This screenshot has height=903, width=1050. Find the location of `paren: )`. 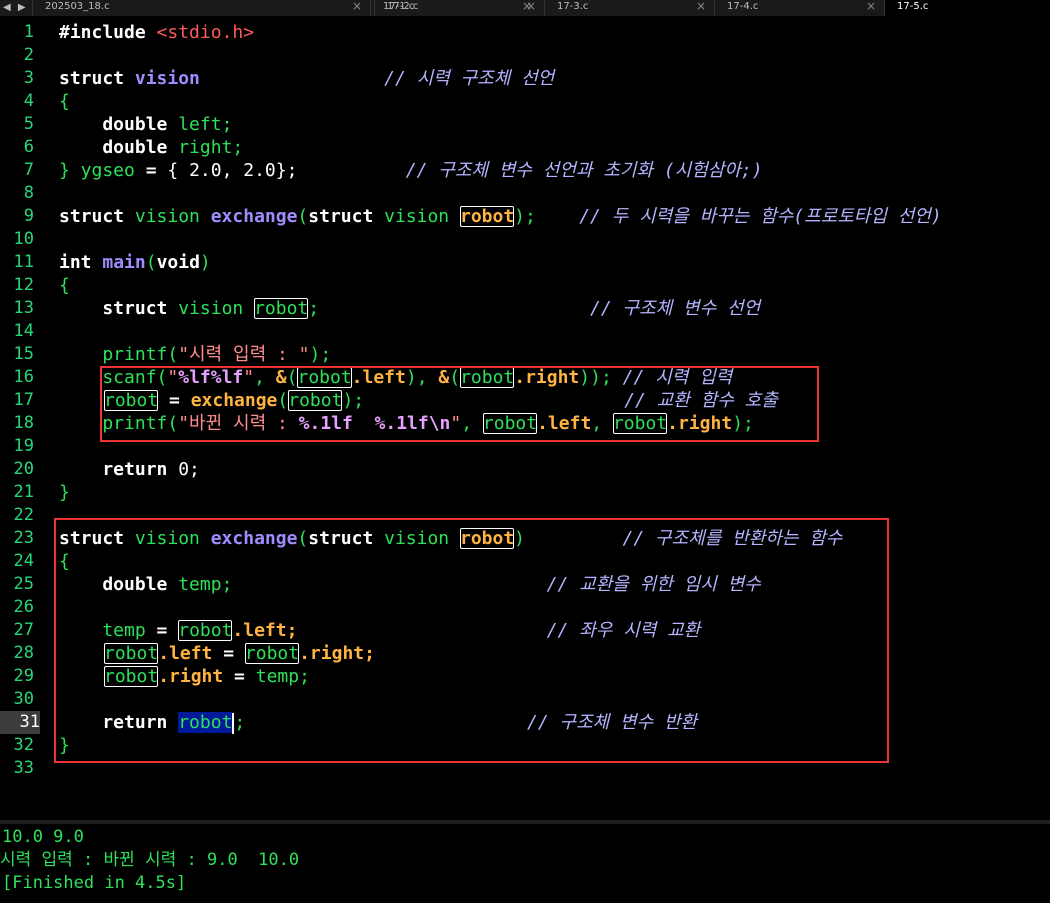

paren: ) is located at coordinates (205, 262).